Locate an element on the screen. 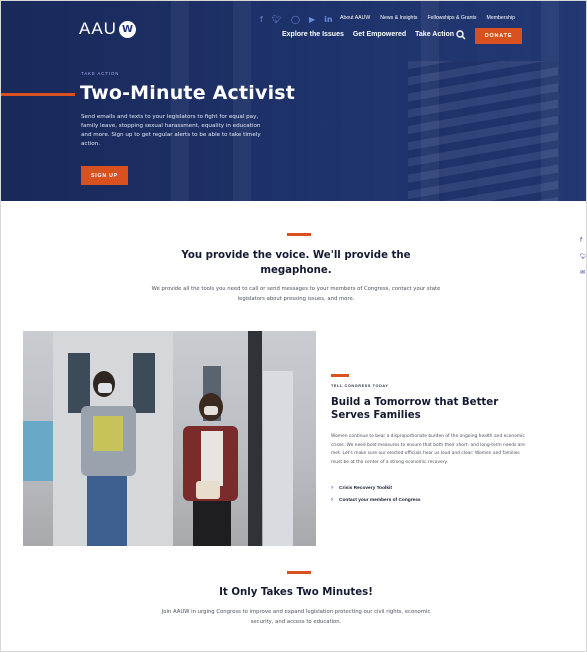  youtube-icon: ▶ is located at coordinates (312, 20).